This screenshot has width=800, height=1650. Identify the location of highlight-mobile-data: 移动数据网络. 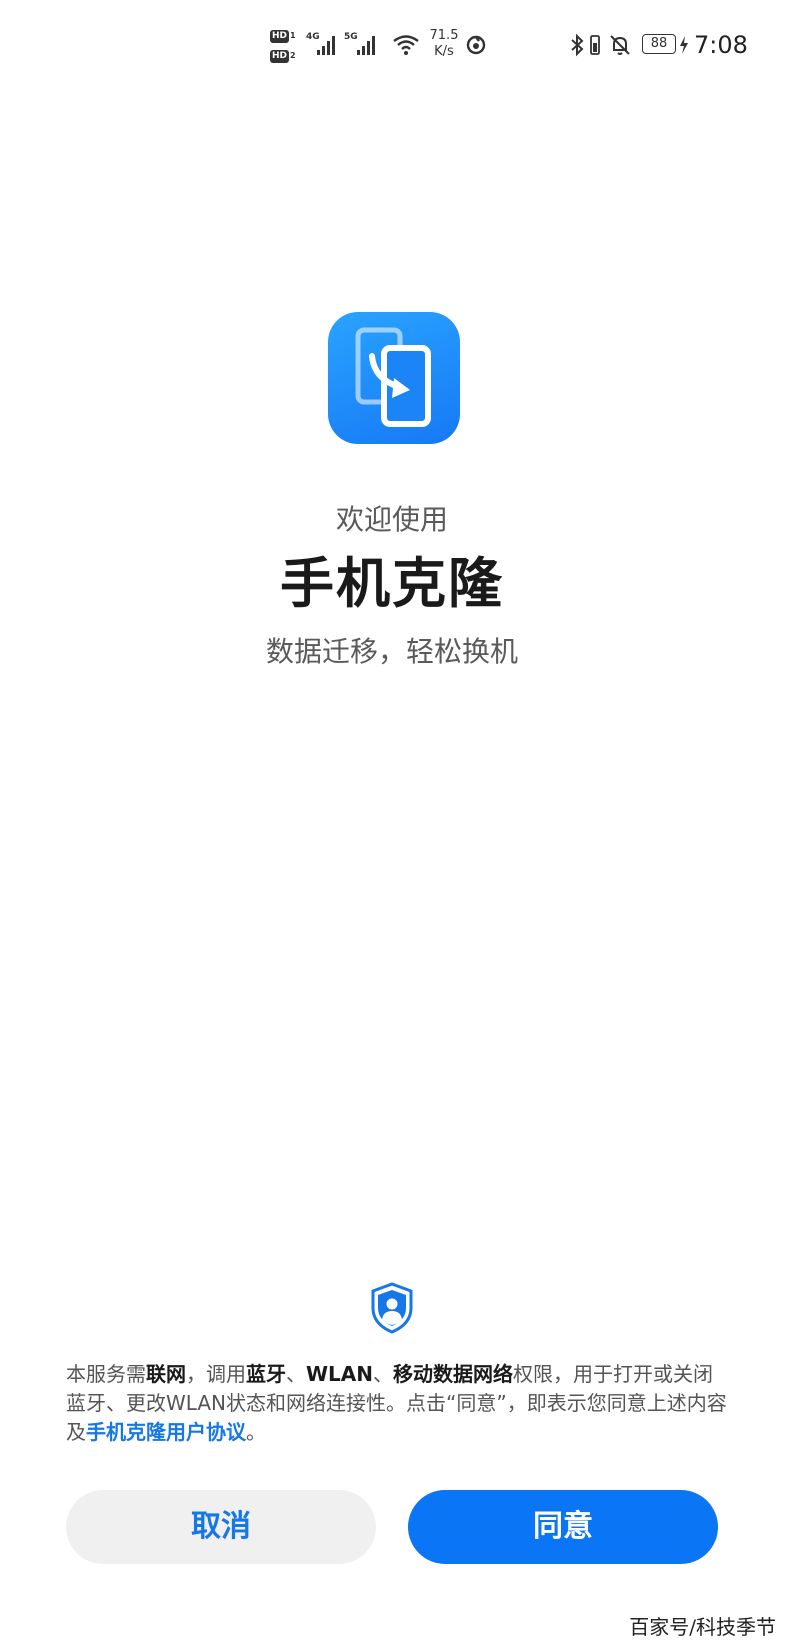
(453, 1374).